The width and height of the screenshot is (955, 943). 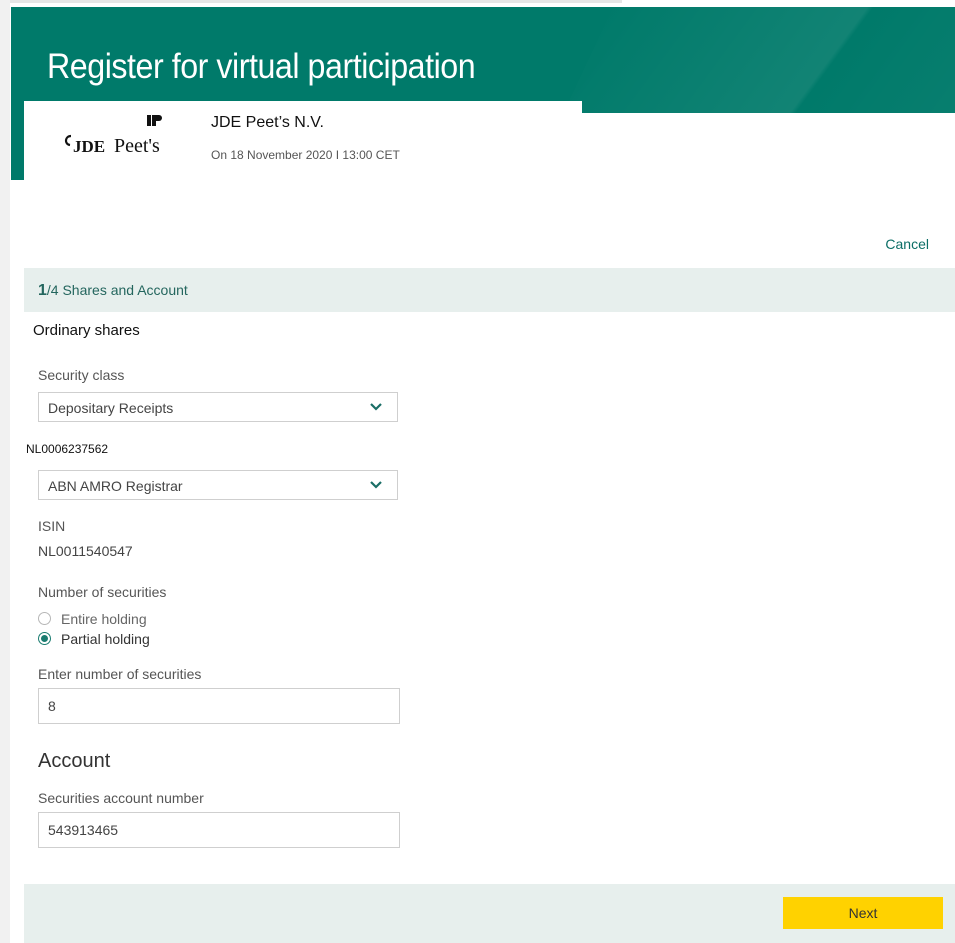 I want to click on enter-number-label: Enter number of securities, so click(x=120, y=674).